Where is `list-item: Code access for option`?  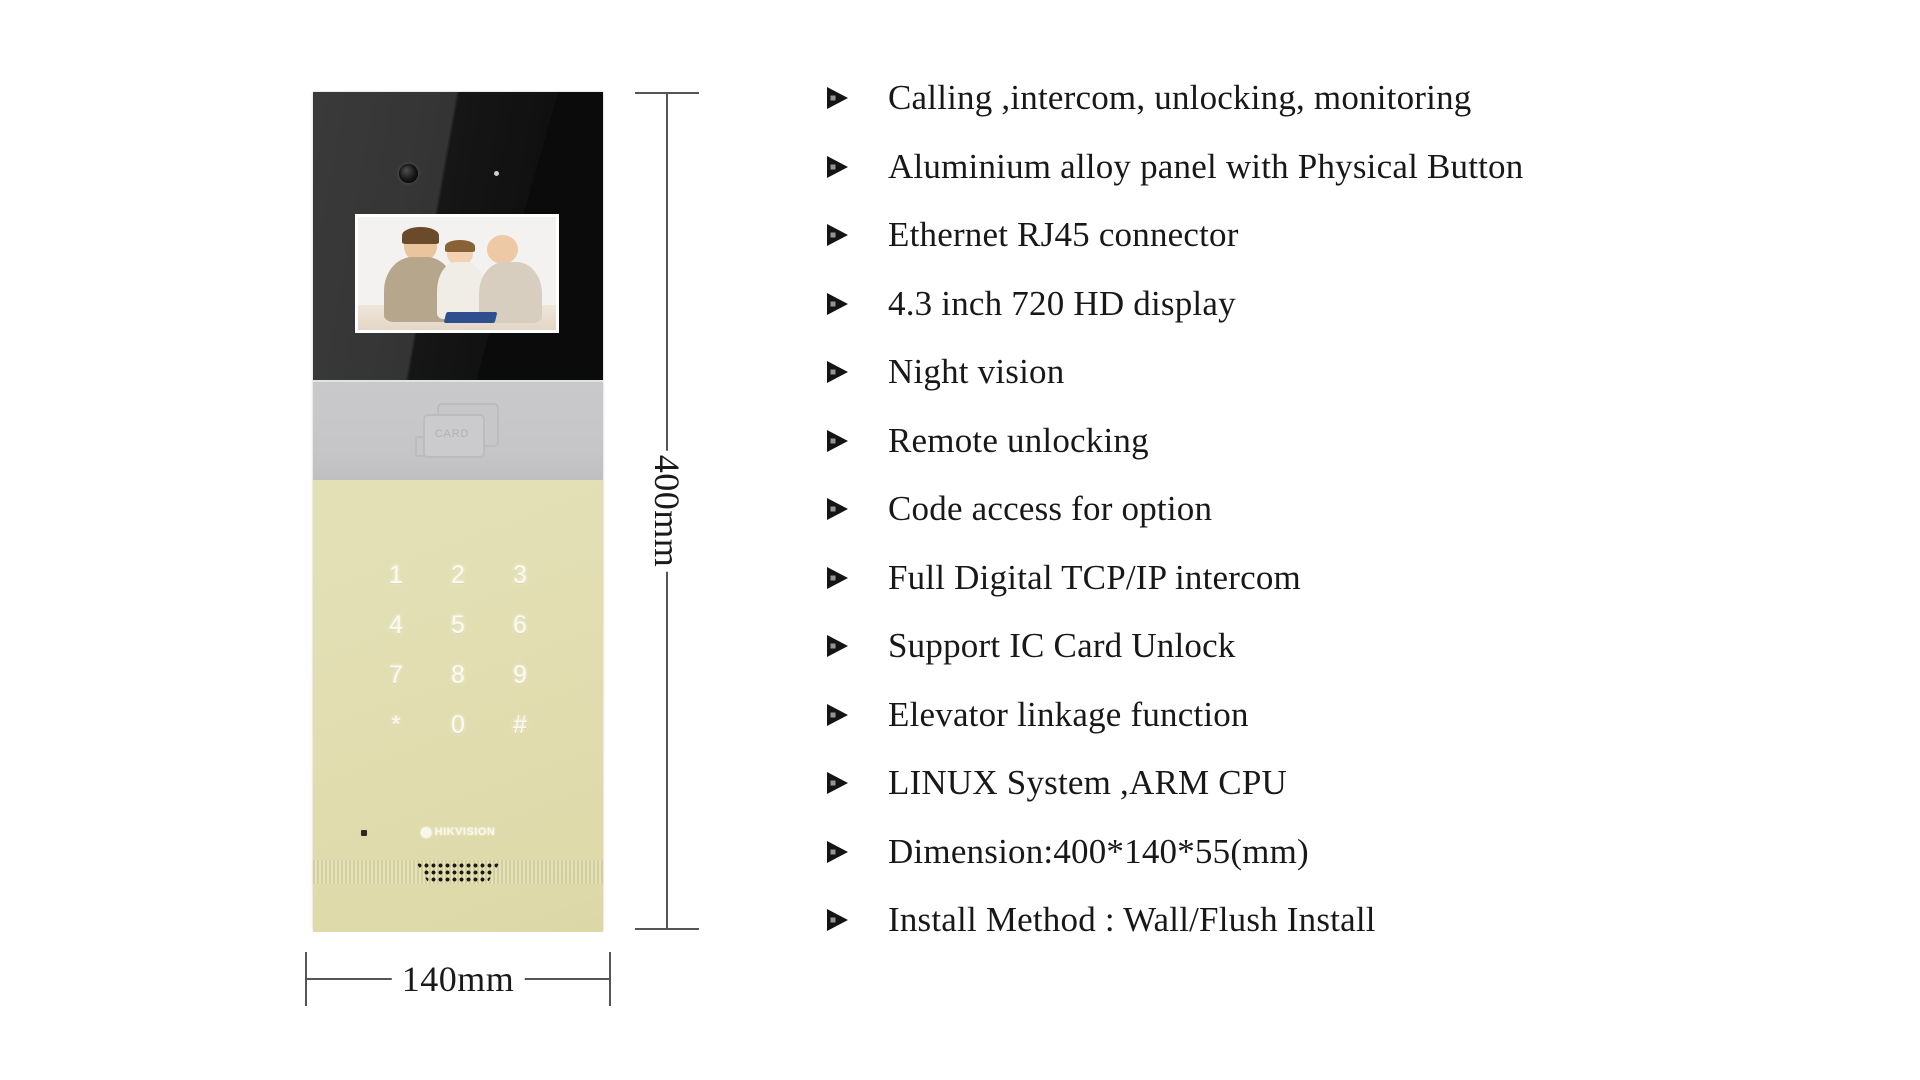
list-item: Code access for option is located at coordinates (1360, 509).